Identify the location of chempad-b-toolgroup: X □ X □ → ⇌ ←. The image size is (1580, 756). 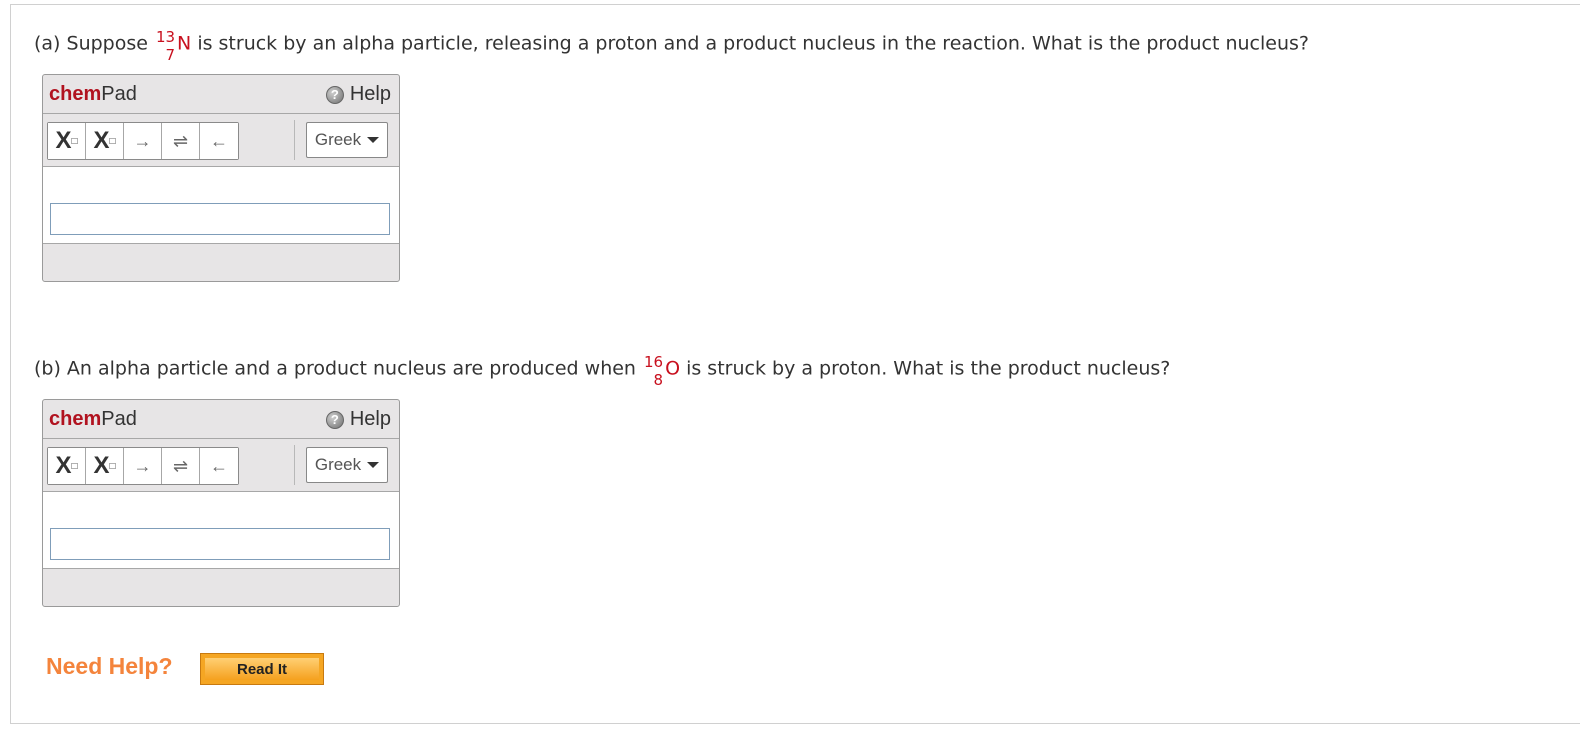
(143, 466).